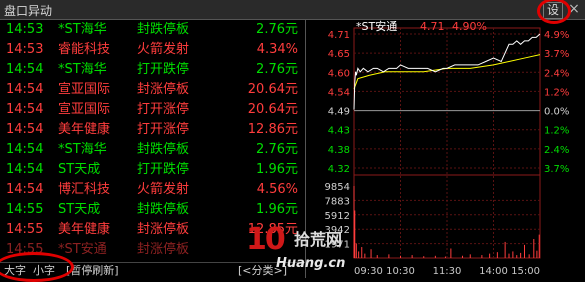 This screenshot has height=282, width=585. Describe the element at coordinates (525, 271) in the screenshot. I see `x-tick-label: 15:00` at that location.